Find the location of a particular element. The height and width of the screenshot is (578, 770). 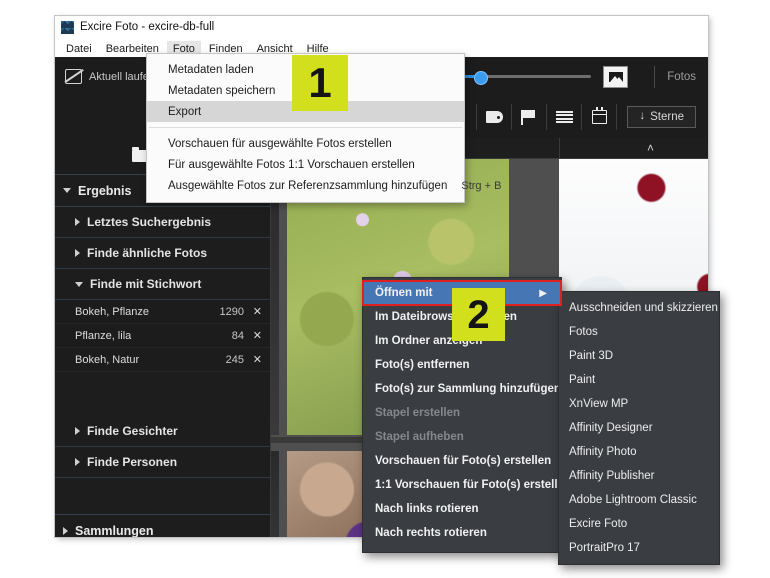

submenu-item-xnview-mp: XnView MP is located at coordinates (639, 404).